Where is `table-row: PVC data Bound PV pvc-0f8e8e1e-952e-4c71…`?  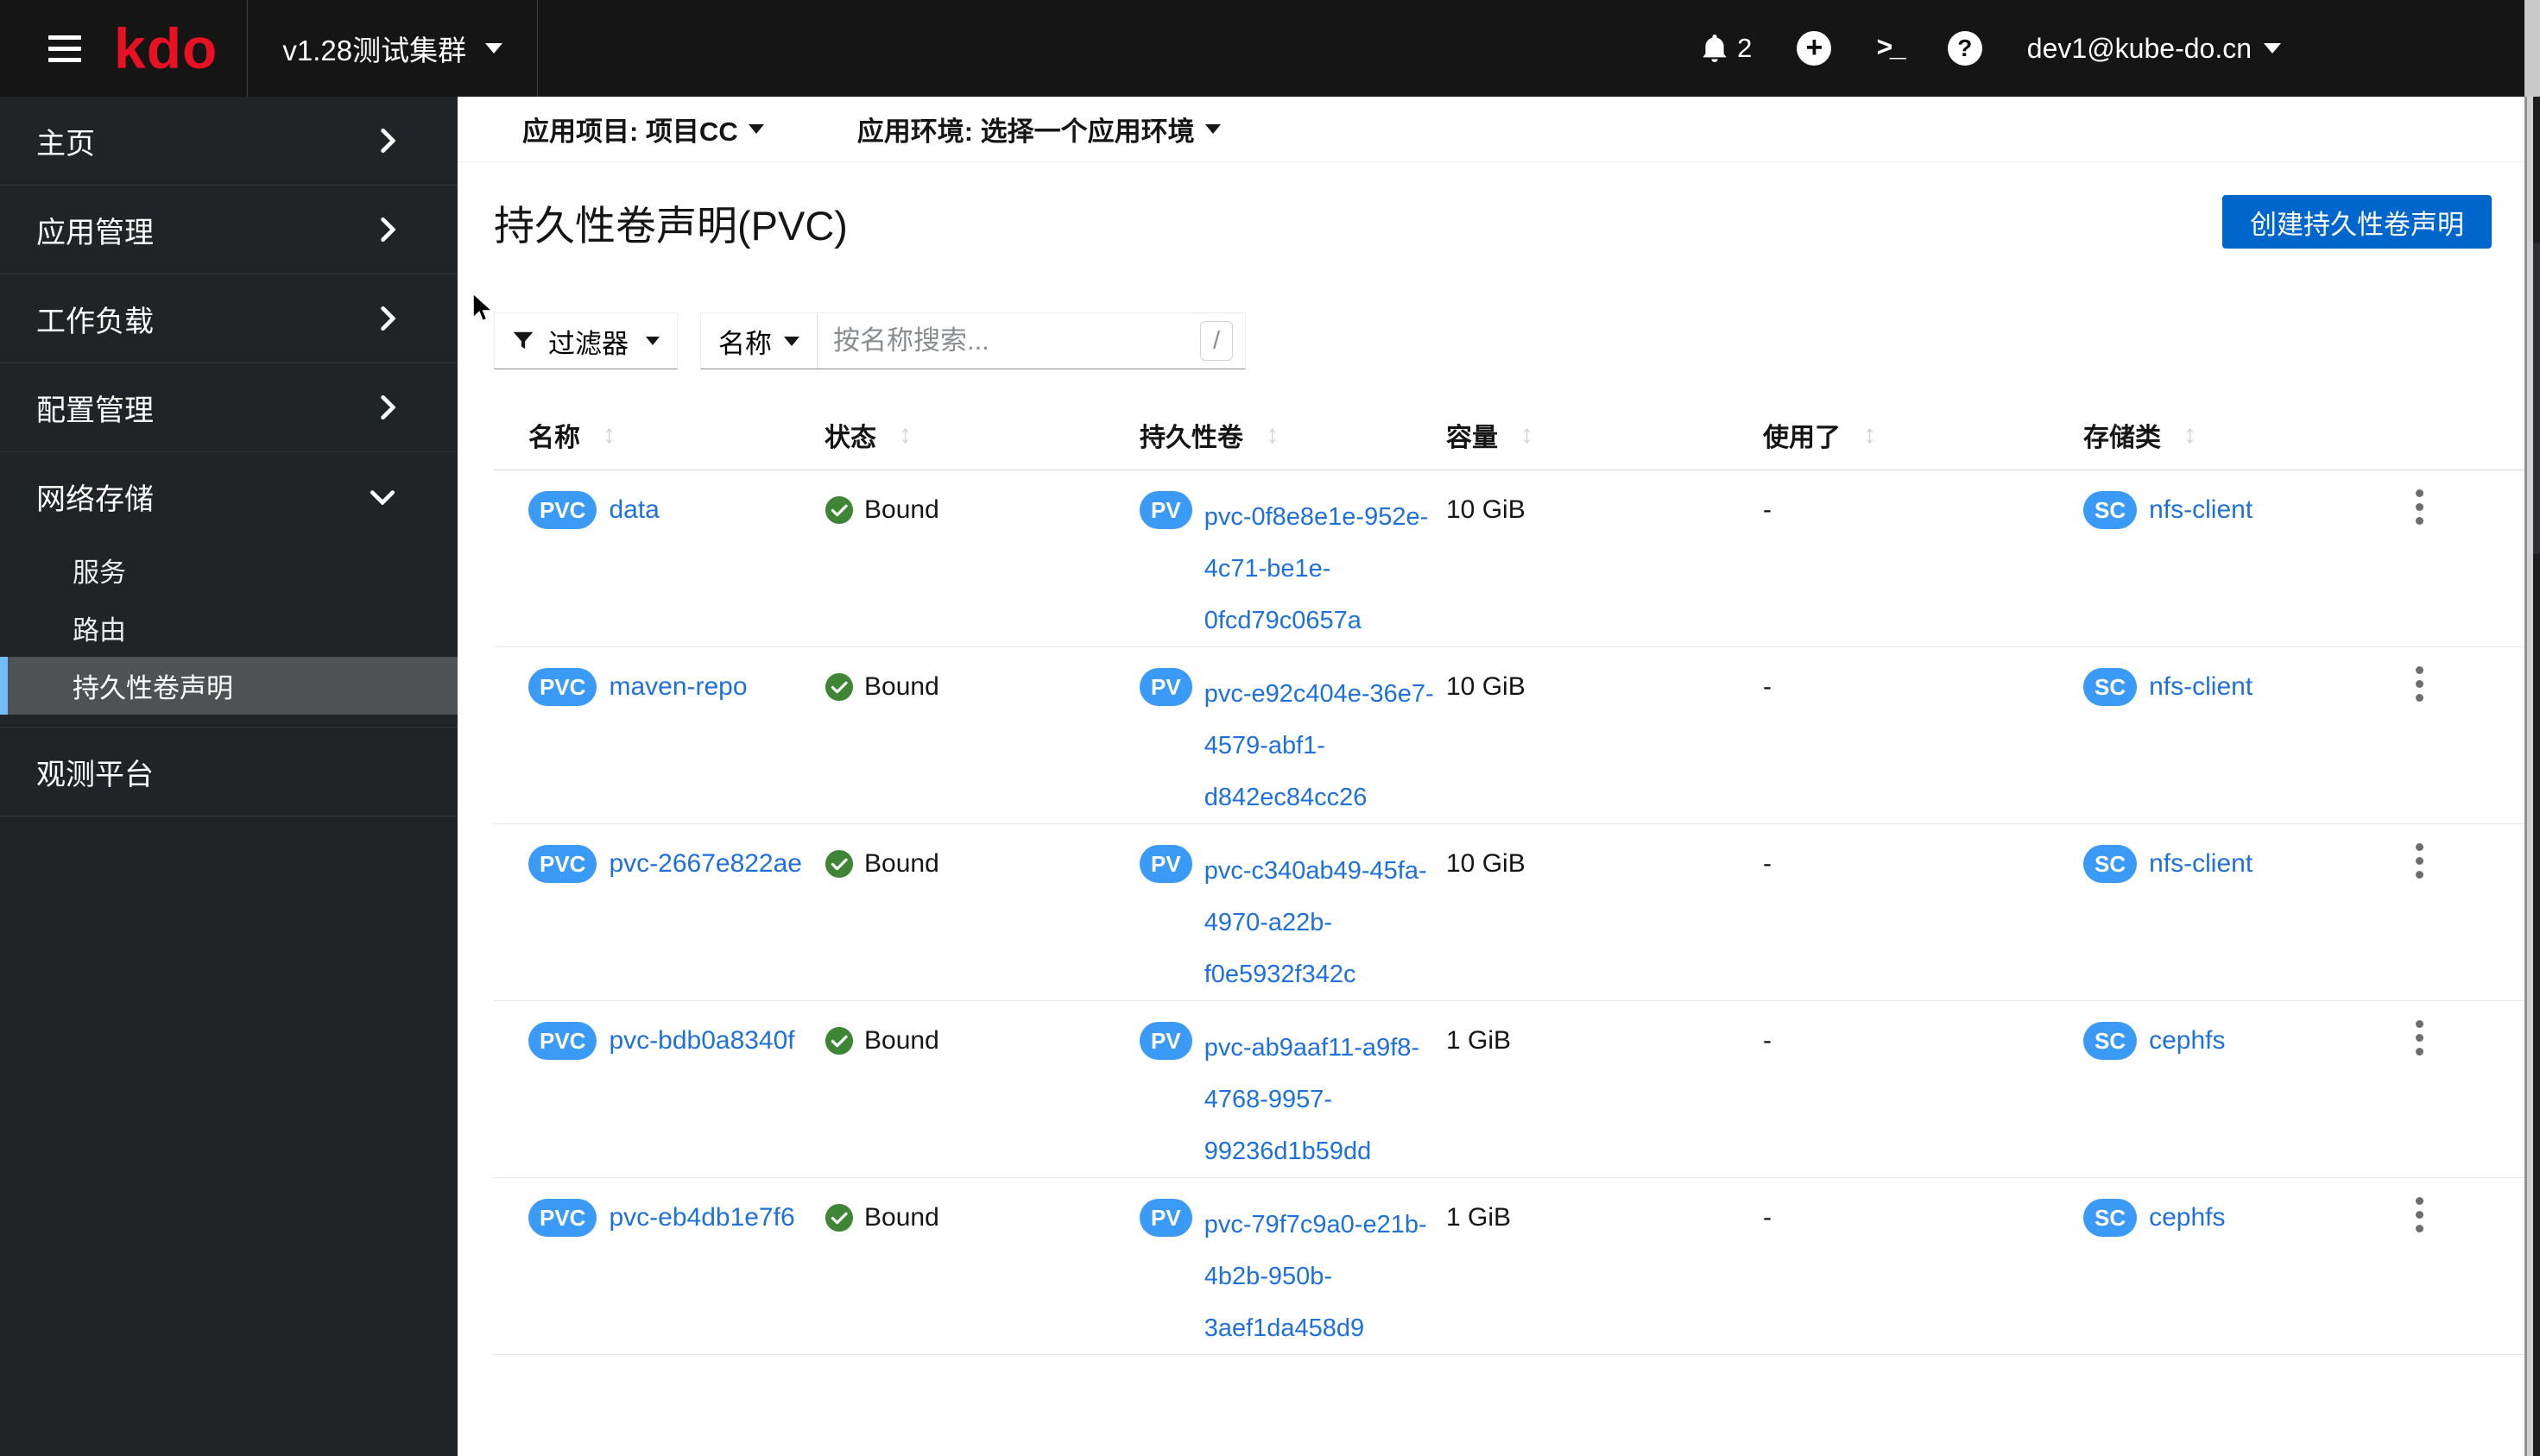 table-row: PVC data Bound PV pvc-0f8e8e1e-952e-4c71… is located at coordinates (1517, 558).